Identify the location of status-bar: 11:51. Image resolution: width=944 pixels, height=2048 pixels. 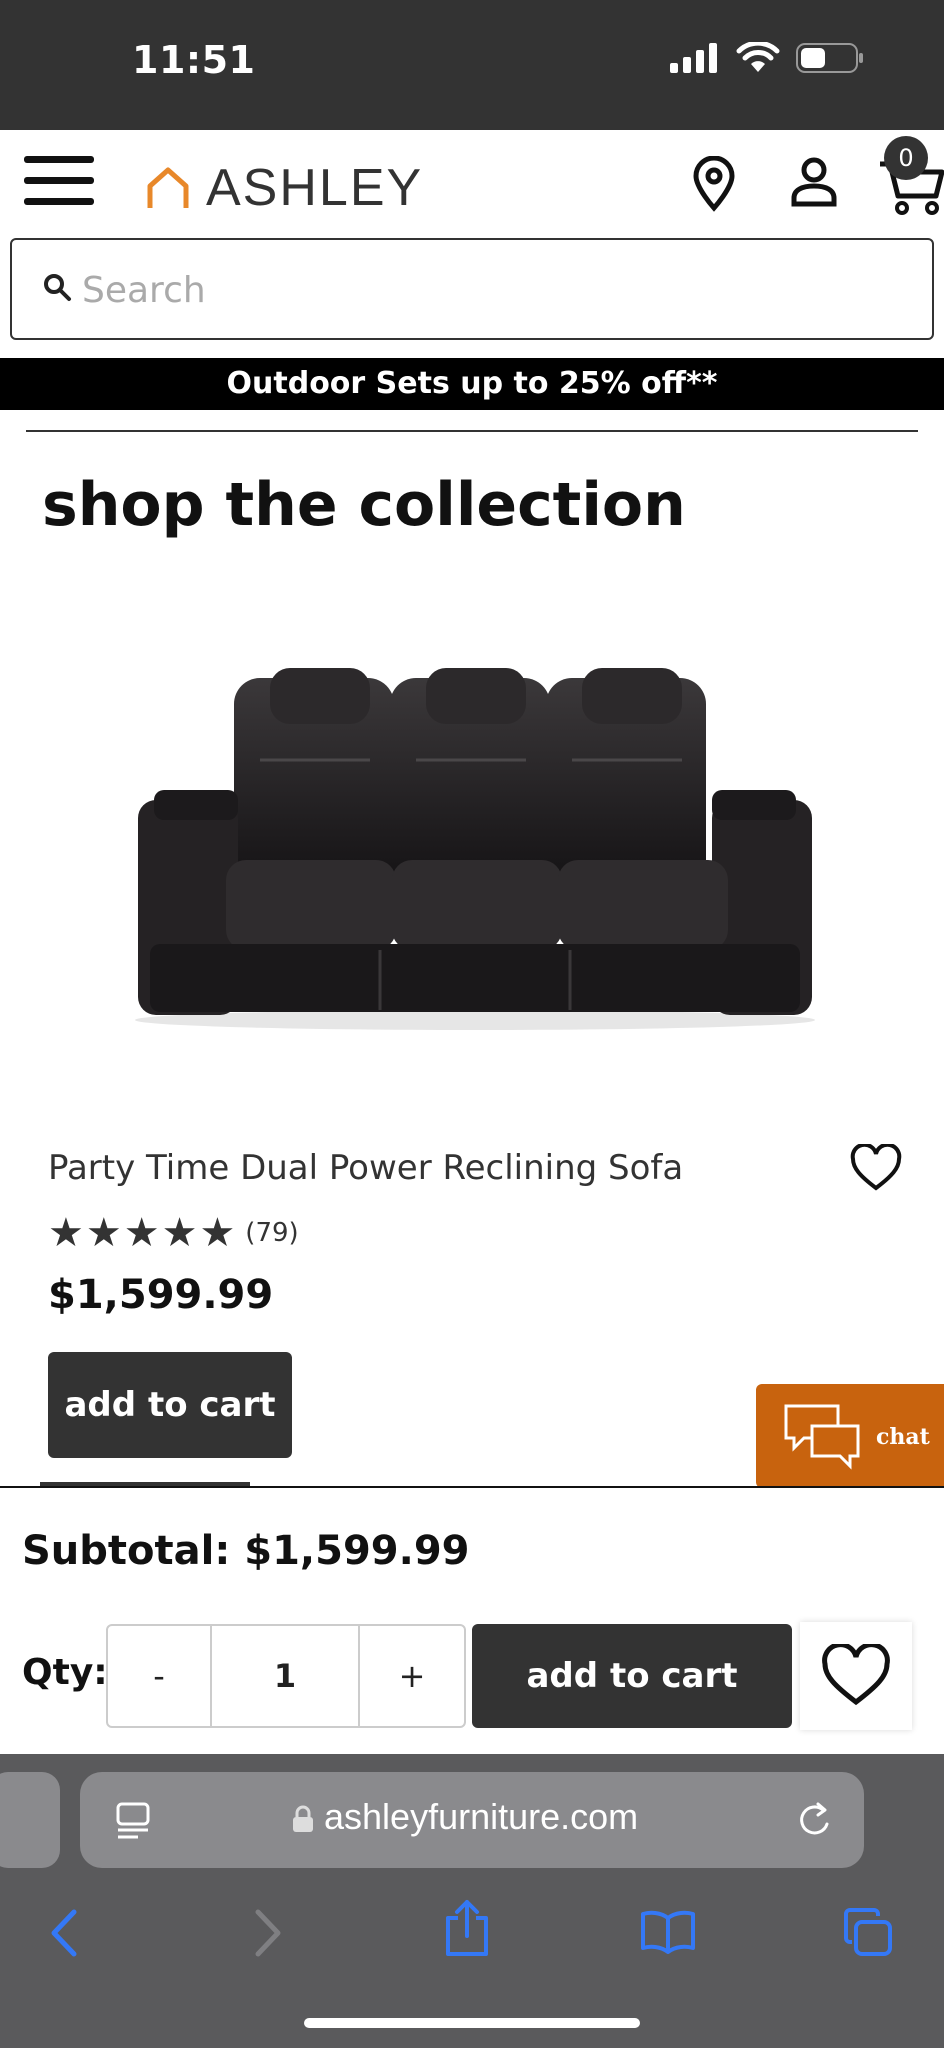
(472, 65).